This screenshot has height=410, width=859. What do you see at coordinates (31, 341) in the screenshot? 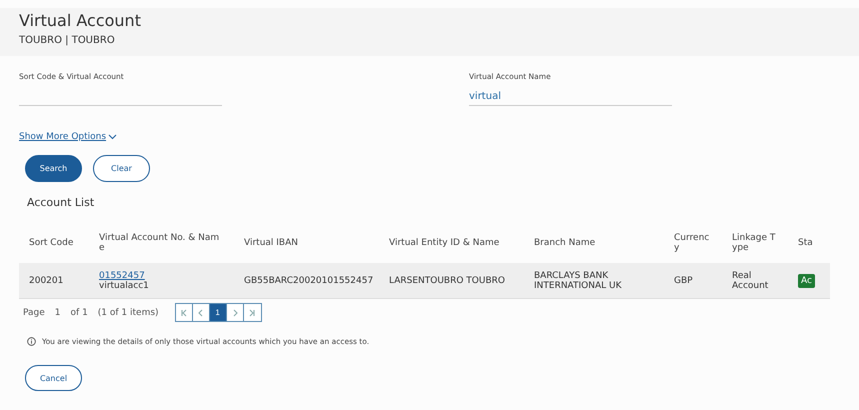
I see `info-icon` at bounding box center [31, 341].